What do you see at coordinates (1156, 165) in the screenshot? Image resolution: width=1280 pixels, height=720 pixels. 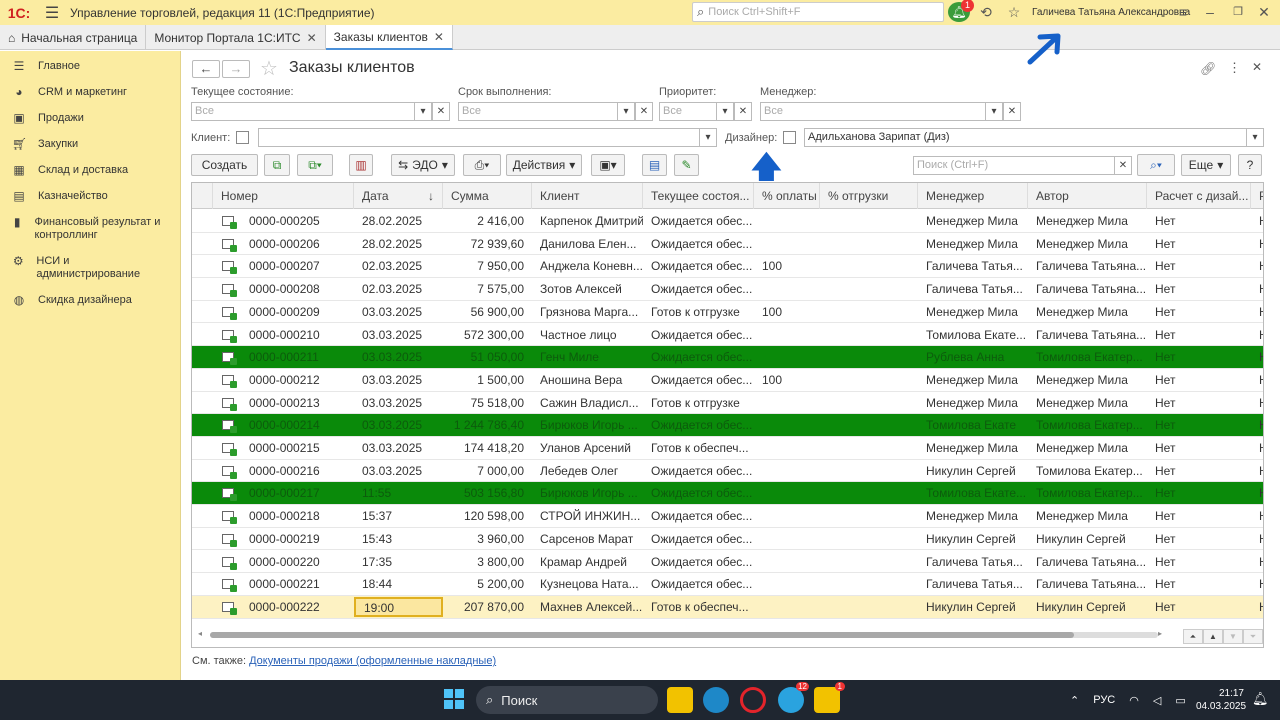 I see `search-options-icon: ⌕▾` at bounding box center [1156, 165].